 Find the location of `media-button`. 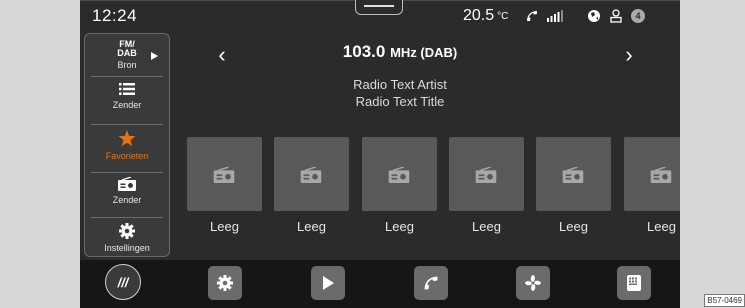

media-button is located at coordinates (328, 283).